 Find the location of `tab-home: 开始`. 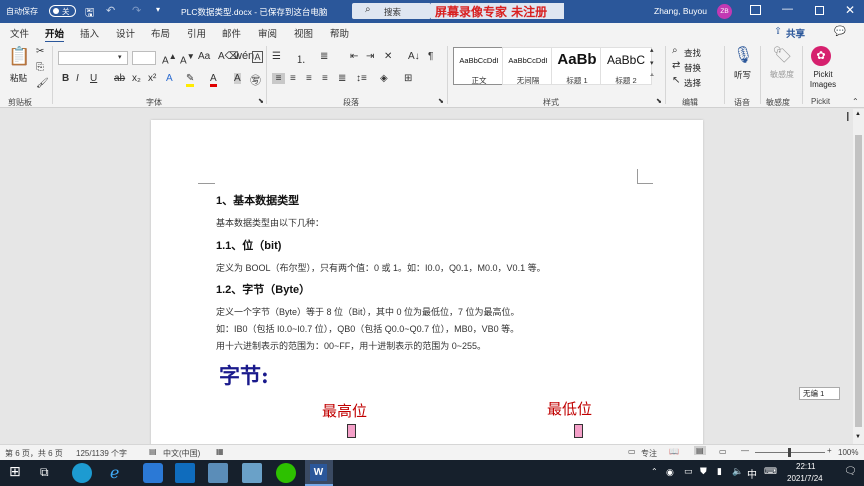

tab-home: 开始 is located at coordinates (55, 34).